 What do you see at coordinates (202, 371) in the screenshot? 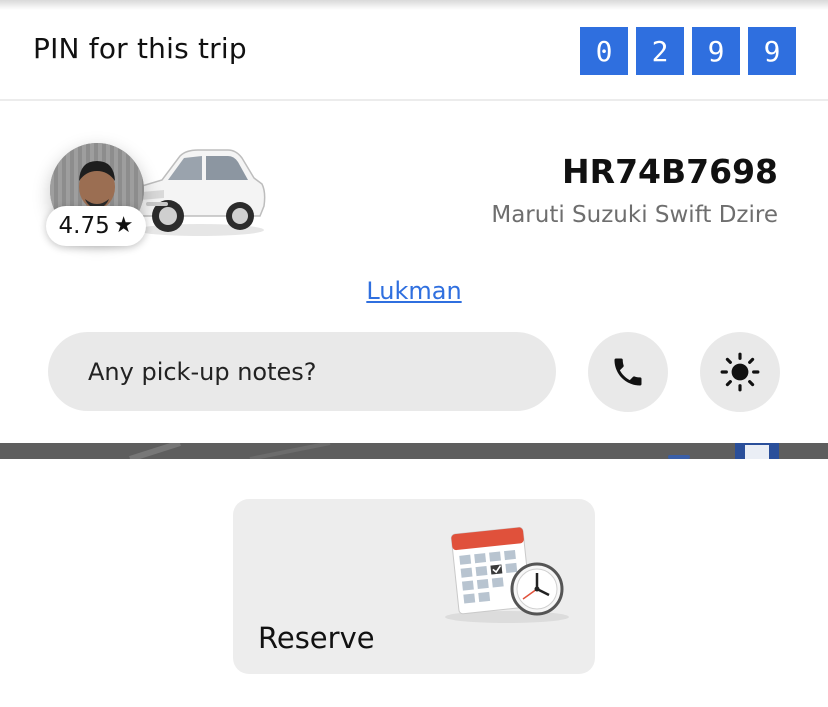
I see `pickup-notes-placeholder: Any pick-up notes?` at bounding box center [202, 371].